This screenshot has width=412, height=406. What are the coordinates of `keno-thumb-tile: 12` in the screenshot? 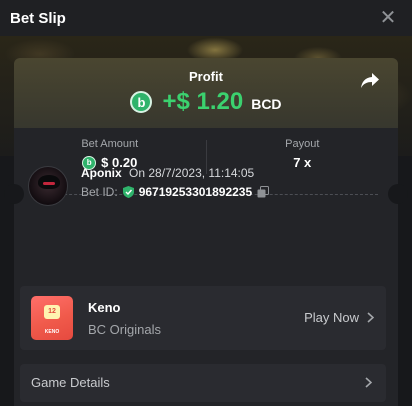 It's located at (52, 312).